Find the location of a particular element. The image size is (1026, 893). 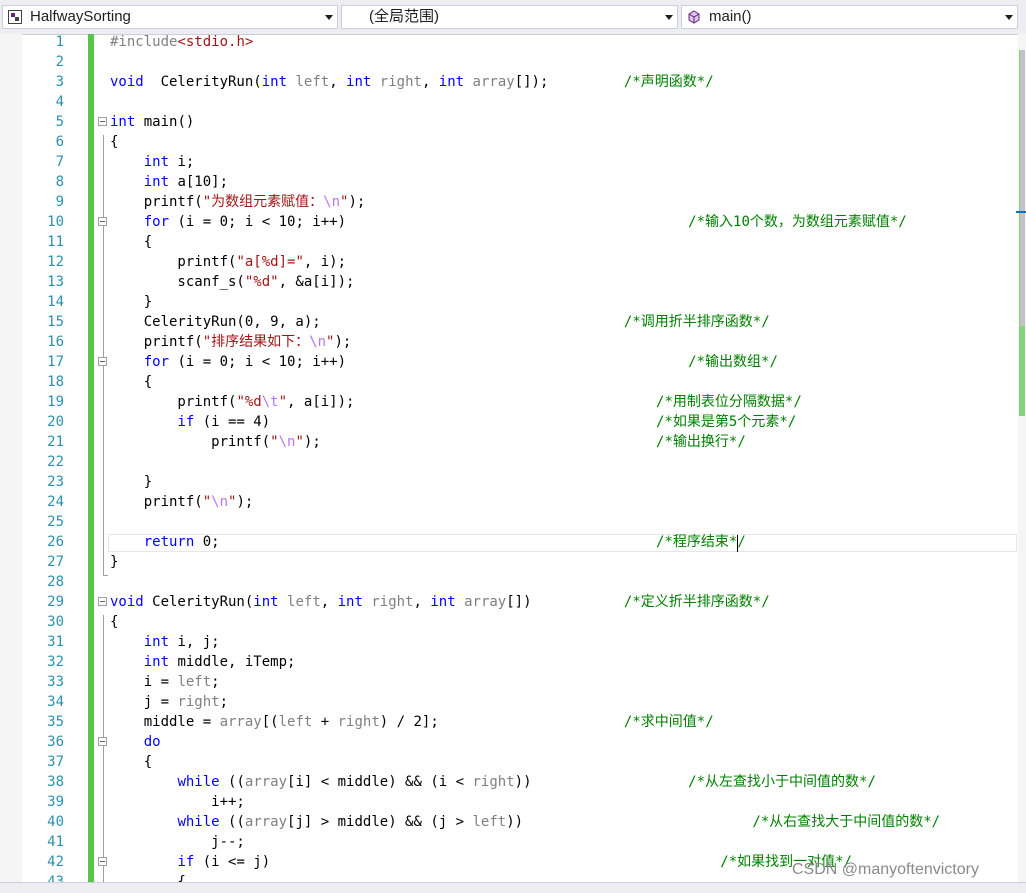

code-line: 2 is located at coordinates (509, 62).